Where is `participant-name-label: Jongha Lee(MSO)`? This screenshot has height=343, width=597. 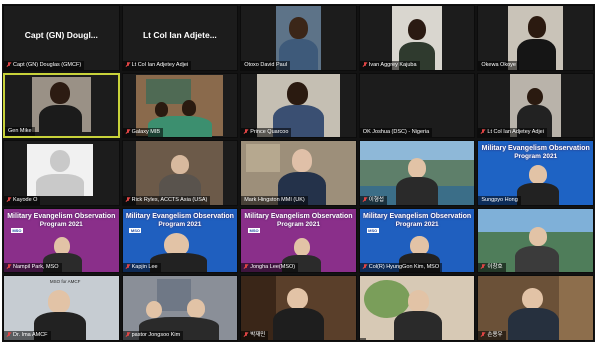 participant-name-label: Jongha Lee(MSO) is located at coordinates (270, 268).